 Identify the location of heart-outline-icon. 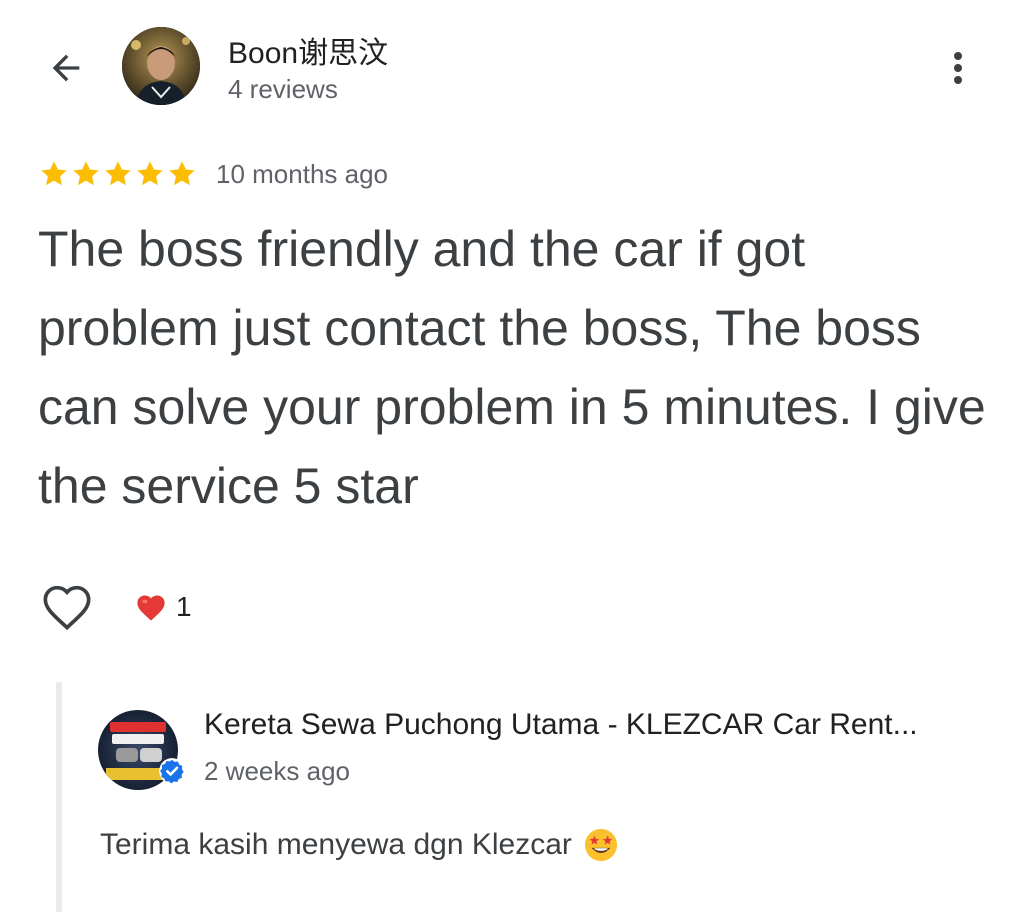
(67, 608).